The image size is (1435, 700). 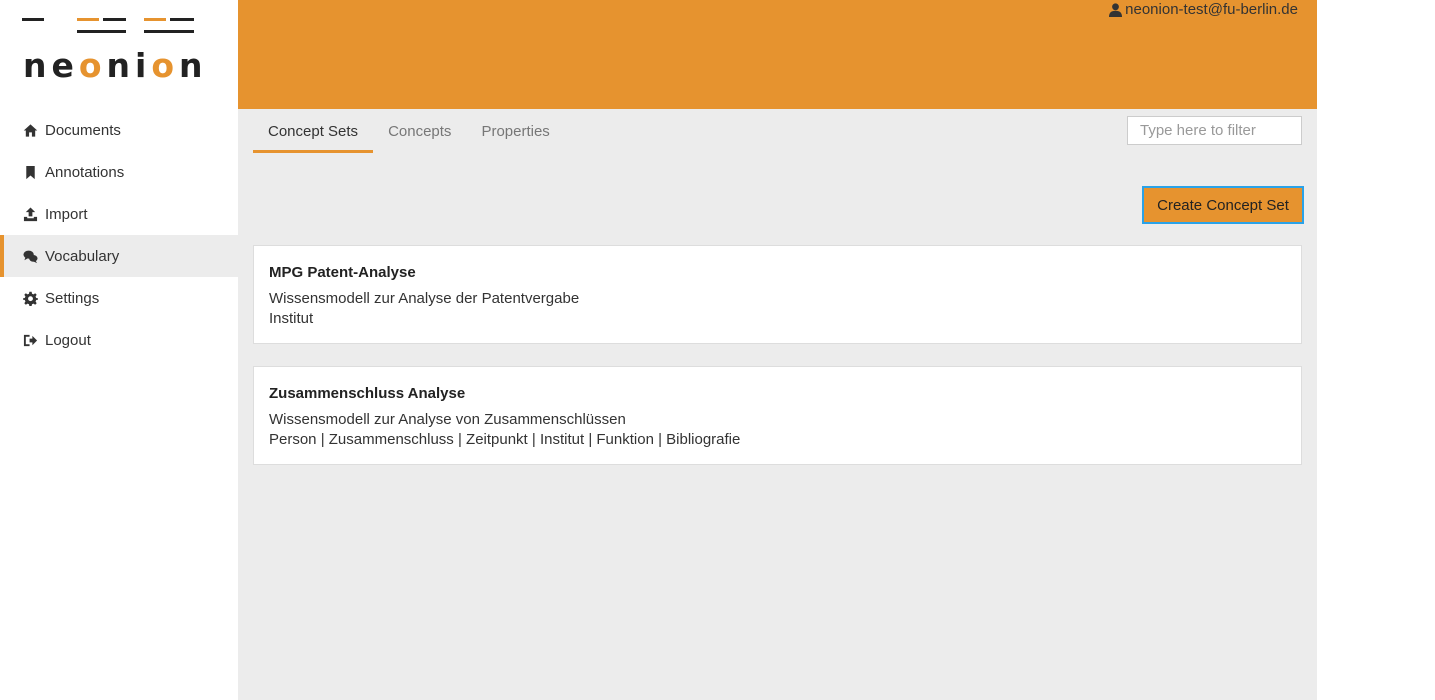 I want to click on sign-out-icon, so click(x=30, y=340).